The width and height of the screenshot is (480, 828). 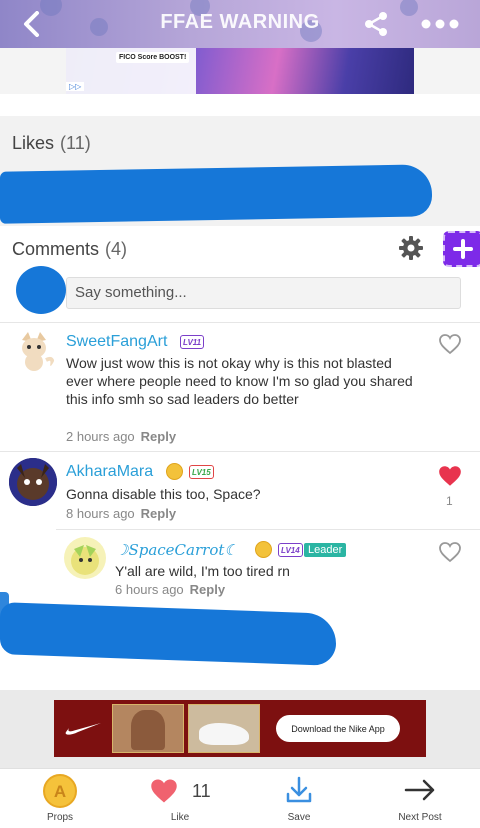 I want to click on comments-count: (4), so click(x=116, y=249).